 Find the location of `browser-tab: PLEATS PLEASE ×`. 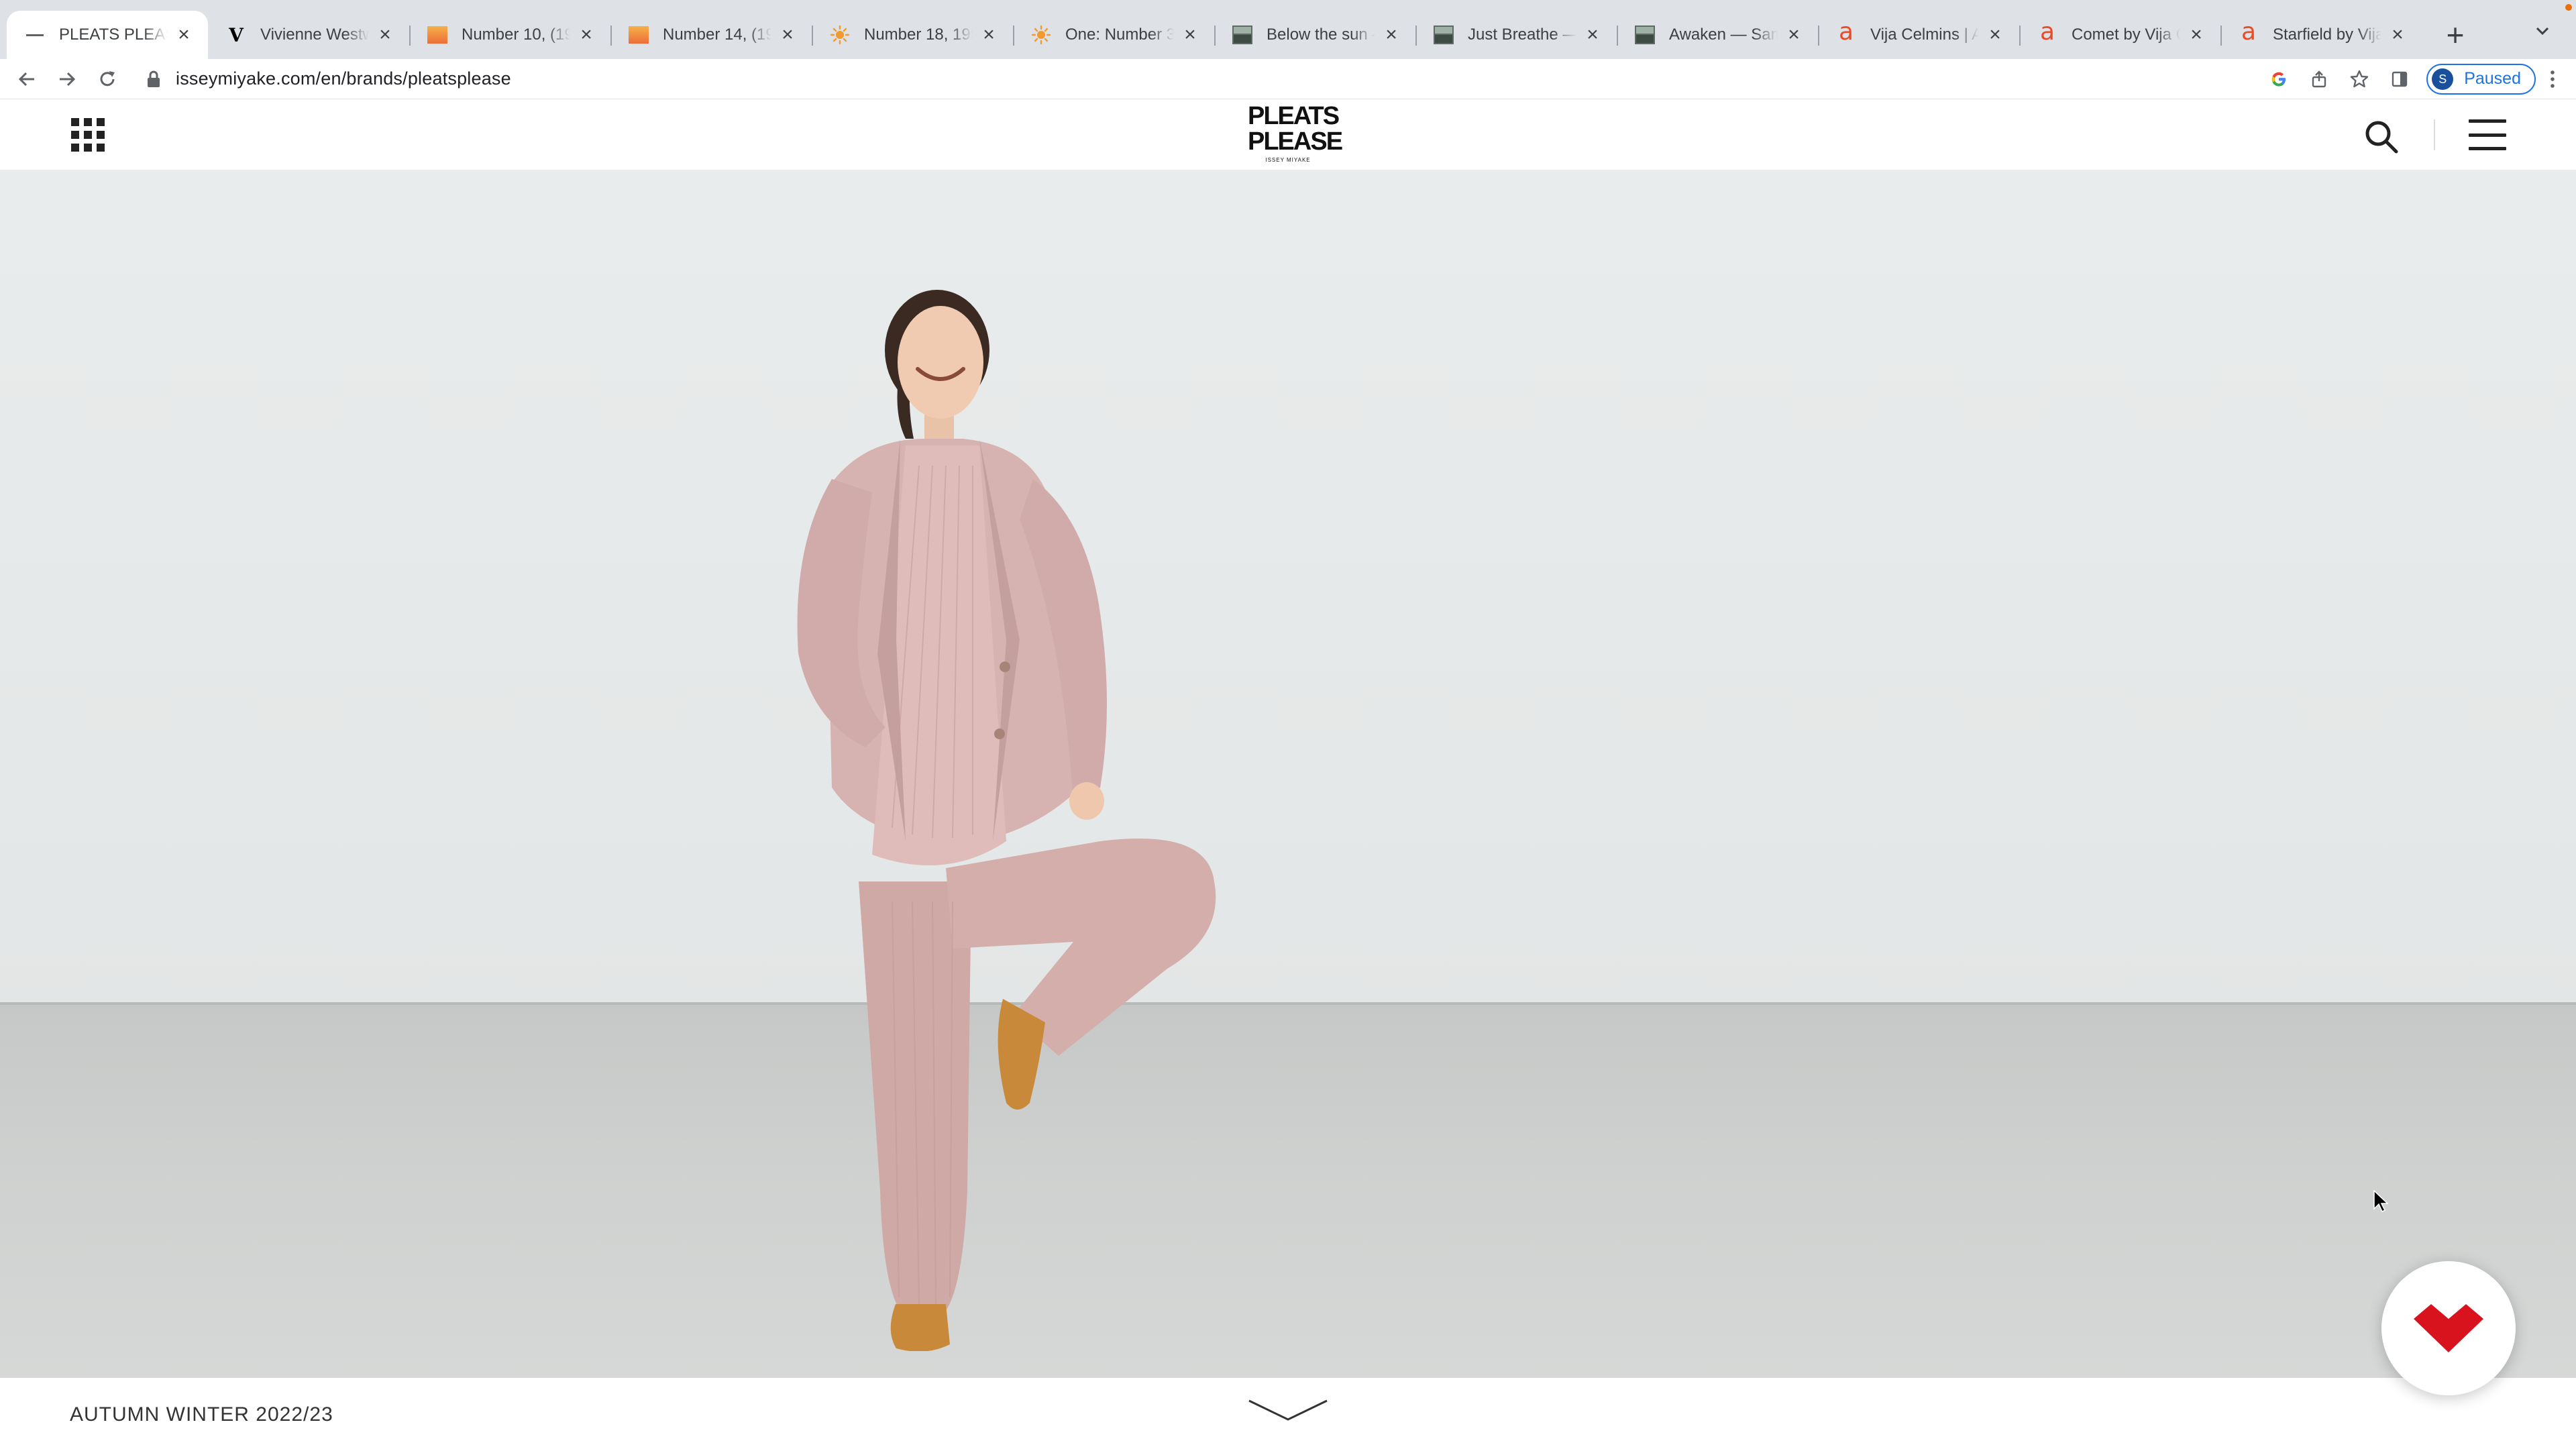

browser-tab: PLEATS PLEASE × is located at coordinates (107, 35).